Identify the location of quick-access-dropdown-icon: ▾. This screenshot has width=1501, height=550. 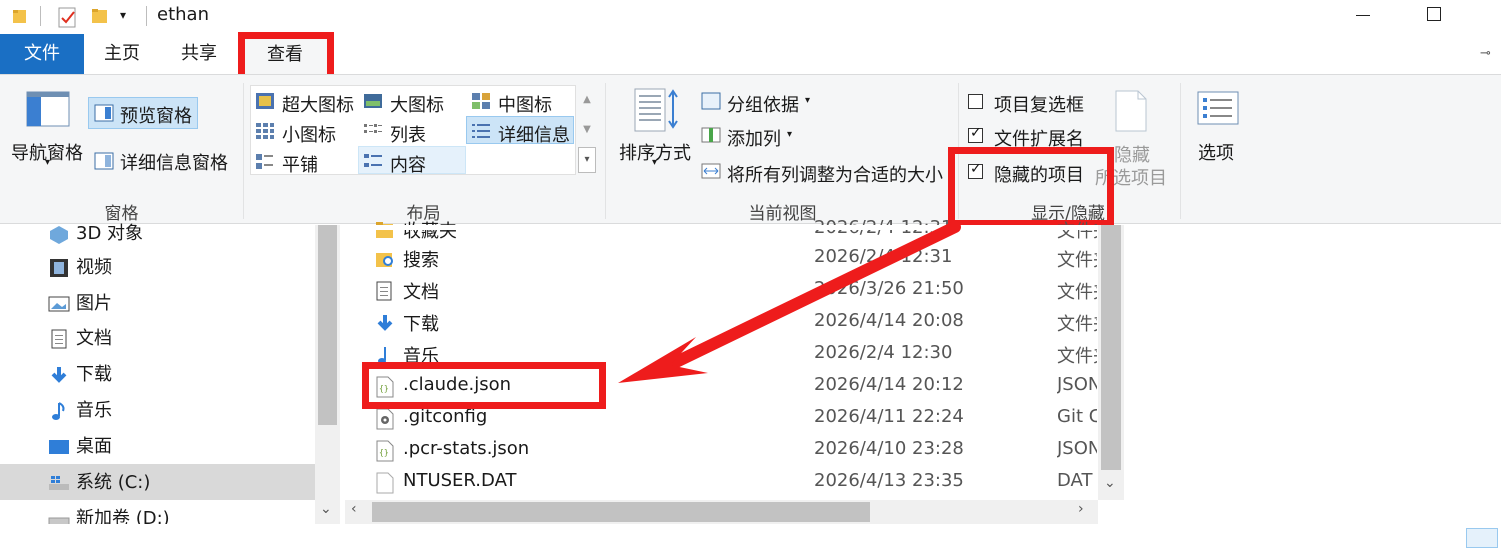
(123, 15).